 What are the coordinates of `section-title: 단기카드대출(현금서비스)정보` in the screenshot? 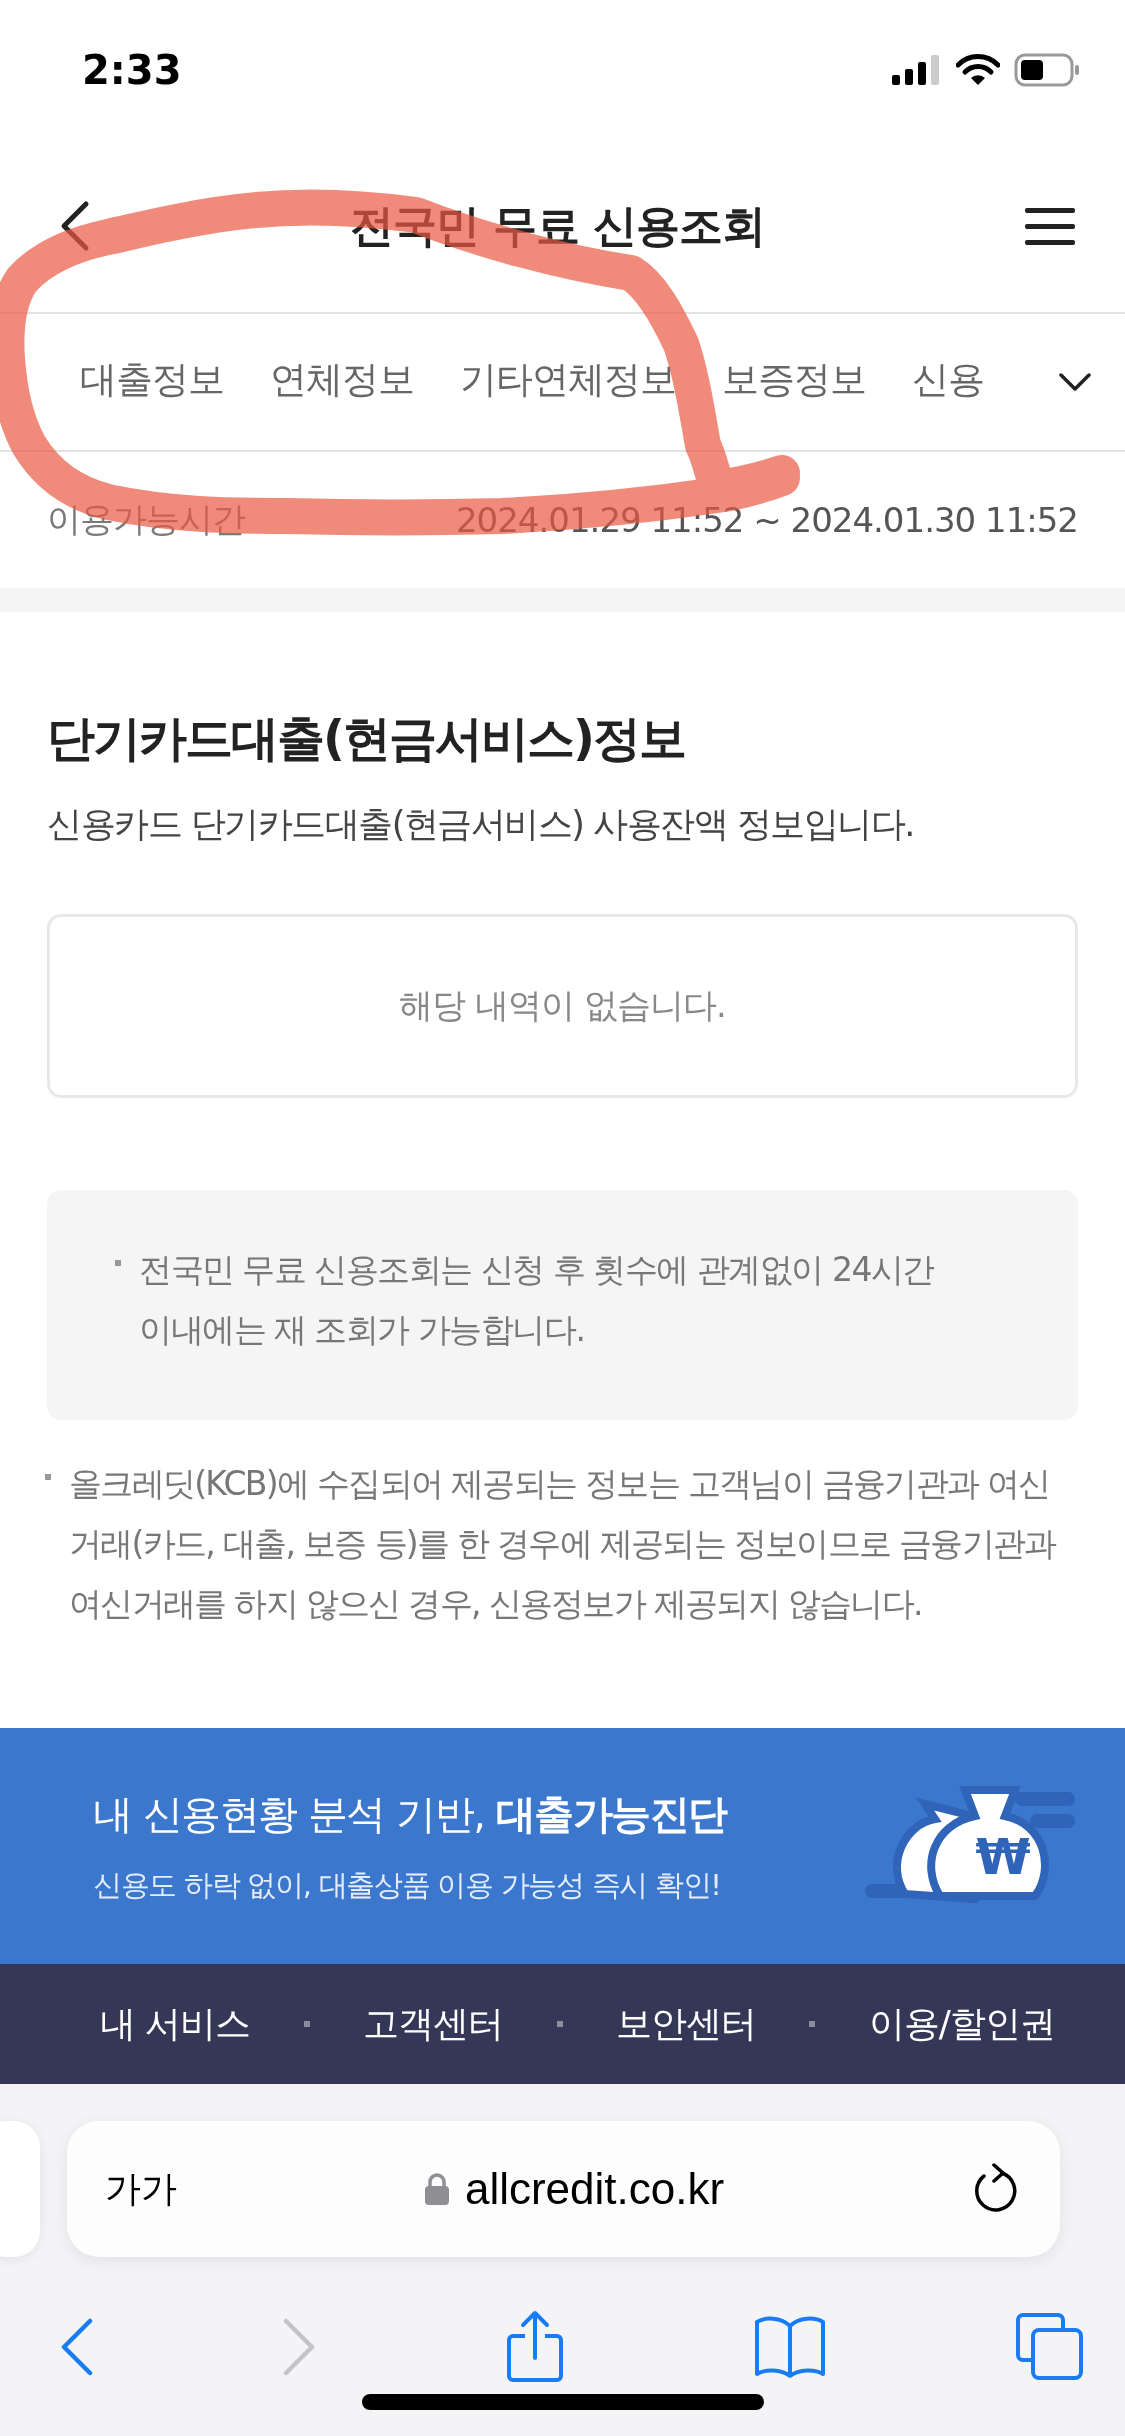 It's located at (366, 738).